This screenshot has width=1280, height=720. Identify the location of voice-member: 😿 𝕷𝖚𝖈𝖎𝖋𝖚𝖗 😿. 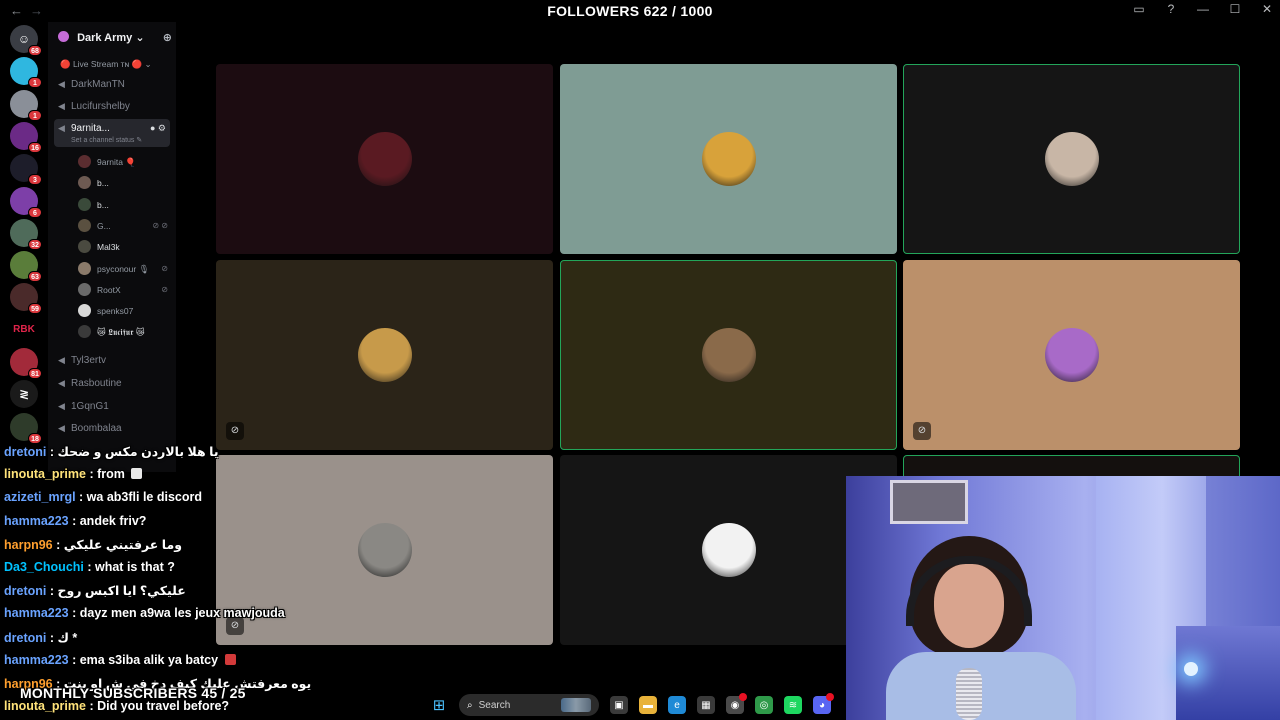
(124, 332).